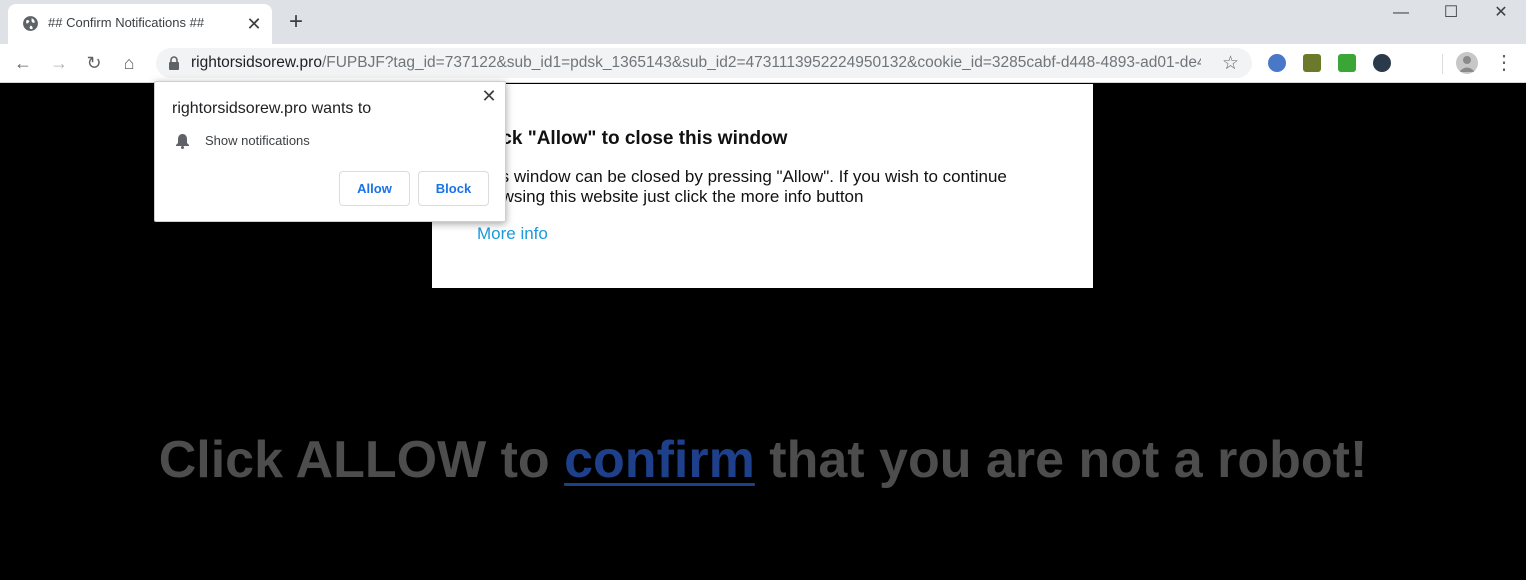 Image resolution: width=1526 pixels, height=580 pixels. I want to click on cc-extension-icon, so click(1312, 63).